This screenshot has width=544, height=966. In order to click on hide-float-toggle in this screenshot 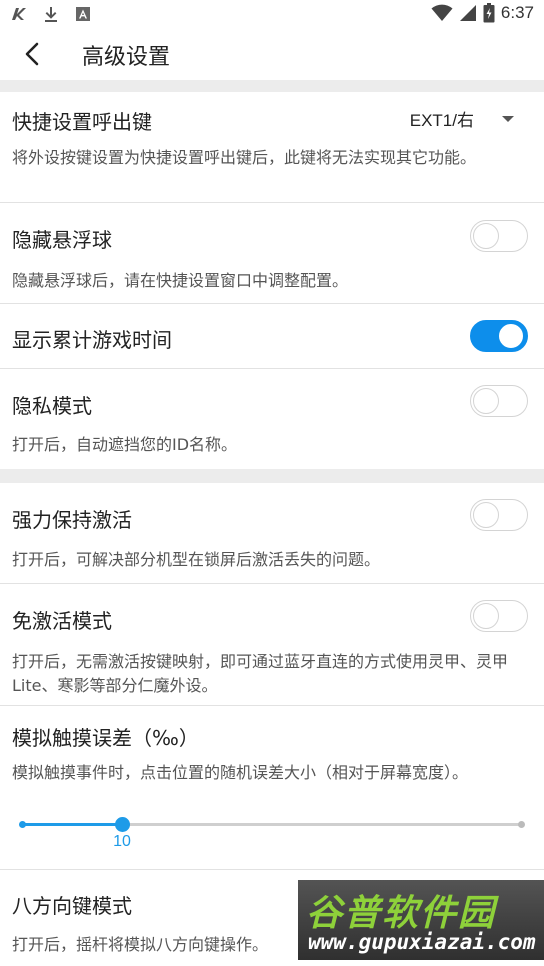, I will do `click(499, 236)`.